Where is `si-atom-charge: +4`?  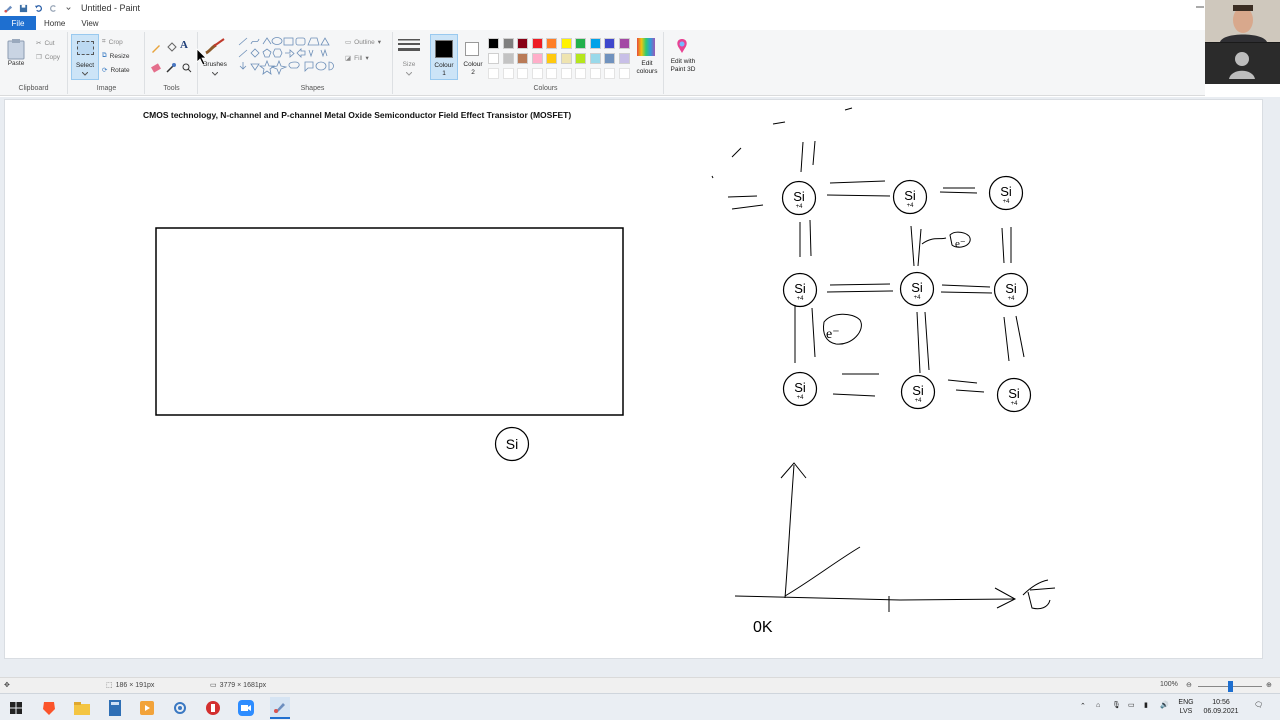
si-atom-charge: +4 is located at coordinates (919, 401).